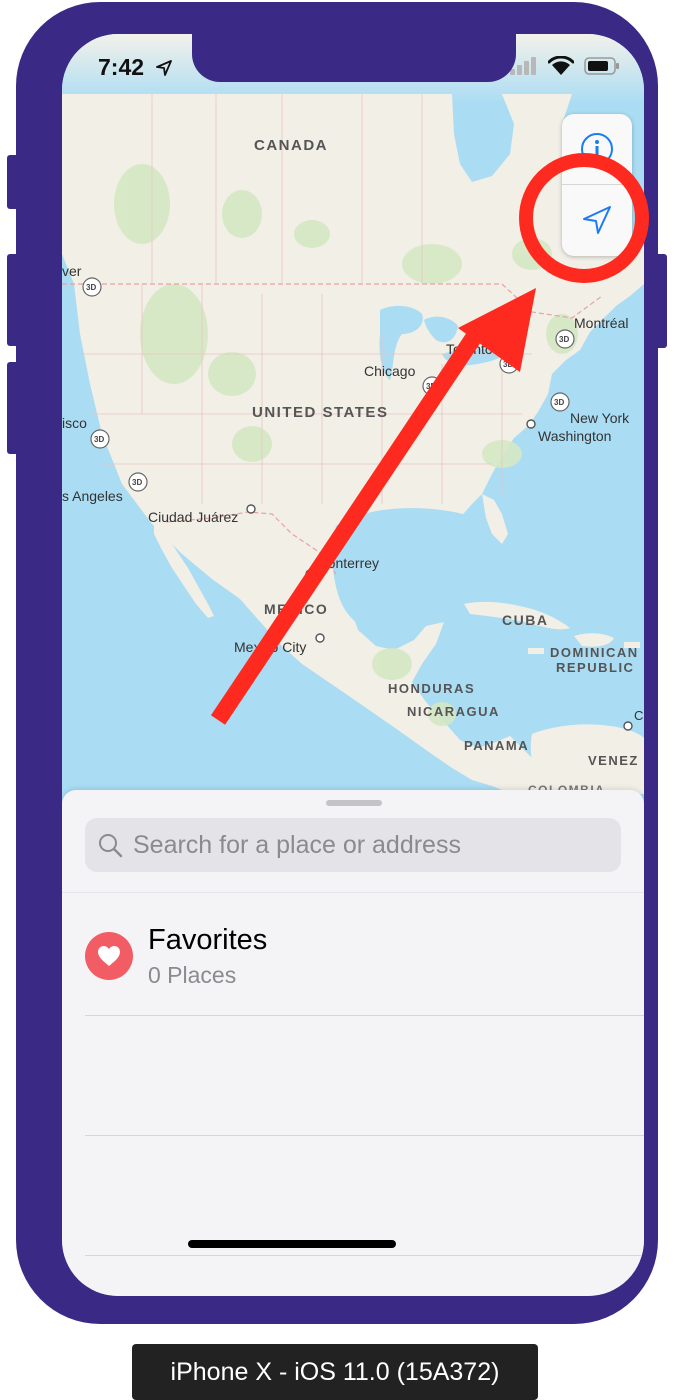 This screenshot has height=1400, width=674. Describe the element at coordinates (270, 647) in the screenshot. I see `label-mexico-city: Mexico City` at that location.